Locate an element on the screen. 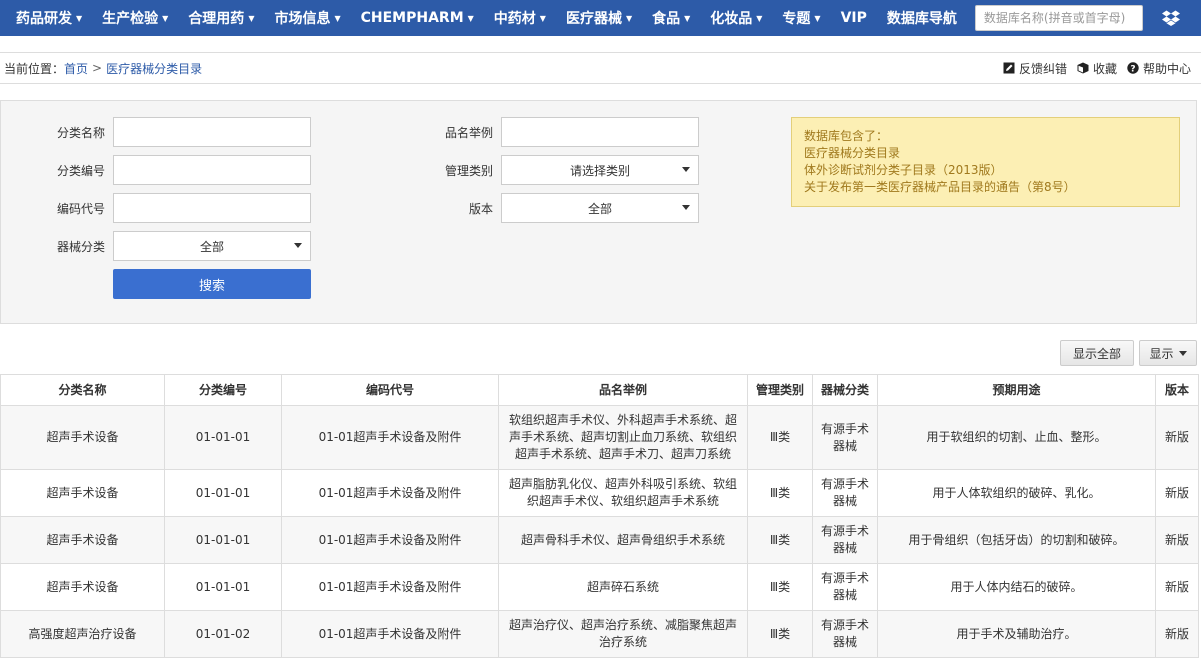 Image resolution: width=1201 pixels, height=658 pixels. nav-item: 药品研发 ▼ is located at coordinates (49, 18).